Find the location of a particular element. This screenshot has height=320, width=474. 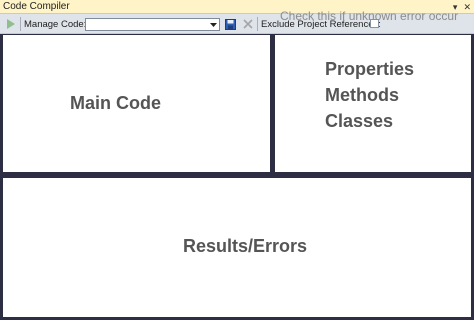

save-button is located at coordinates (230, 24).